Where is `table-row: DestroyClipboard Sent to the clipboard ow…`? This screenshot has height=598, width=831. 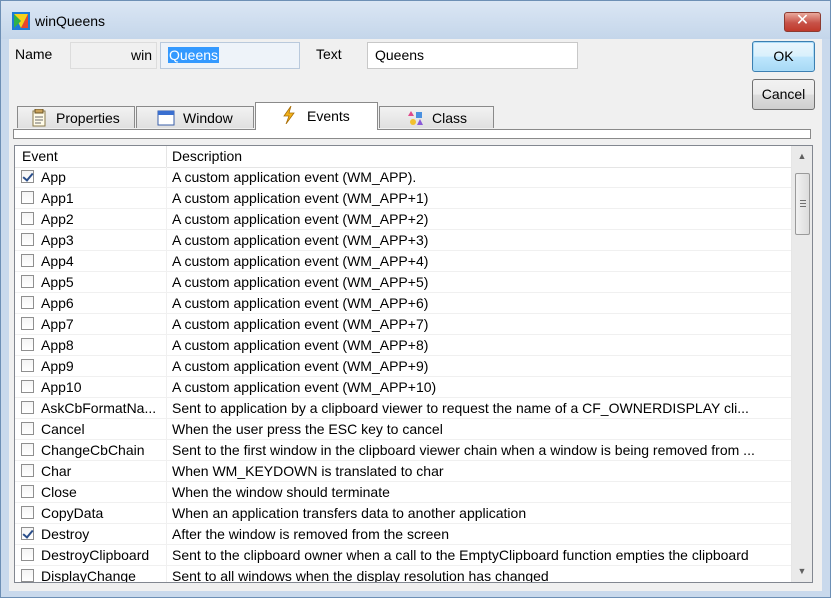 table-row: DestroyClipboard Sent to the clipboard ow… is located at coordinates (403, 555).